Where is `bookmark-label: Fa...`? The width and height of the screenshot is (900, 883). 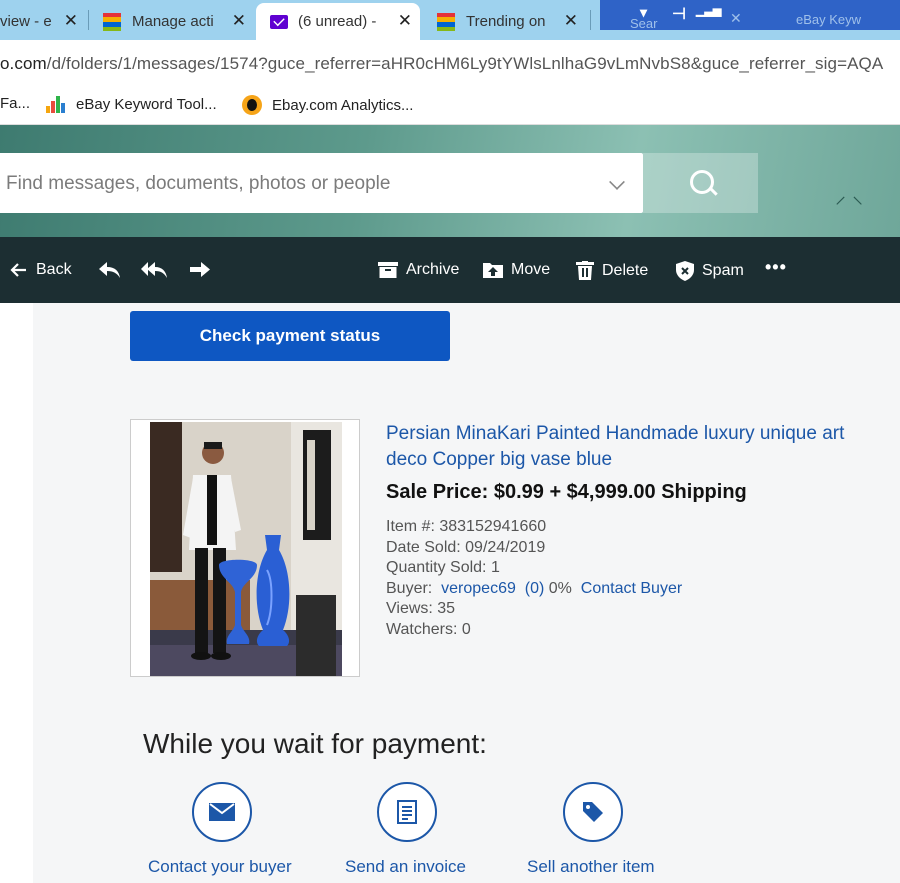
bookmark-label: Fa... is located at coordinates (15, 103).